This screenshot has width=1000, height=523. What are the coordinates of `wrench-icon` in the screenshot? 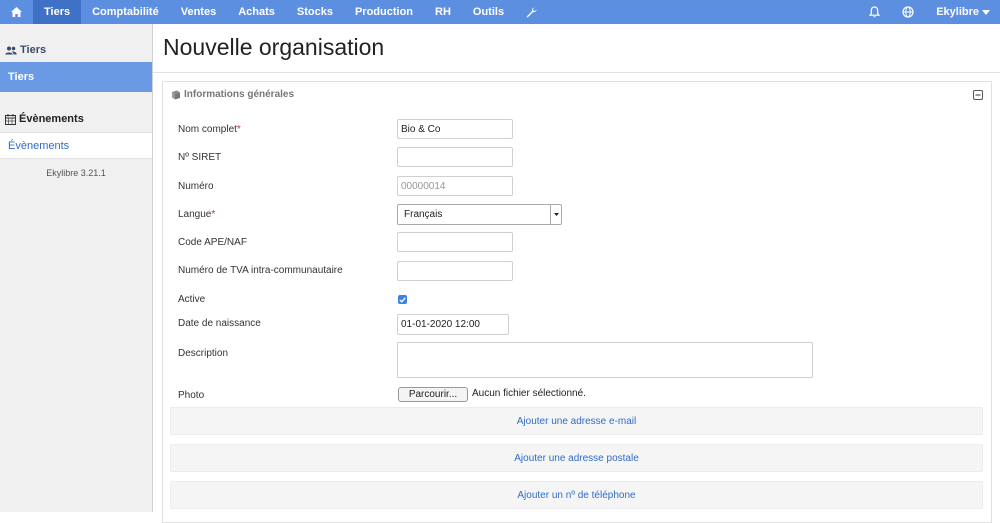 It's located at (531, 12).